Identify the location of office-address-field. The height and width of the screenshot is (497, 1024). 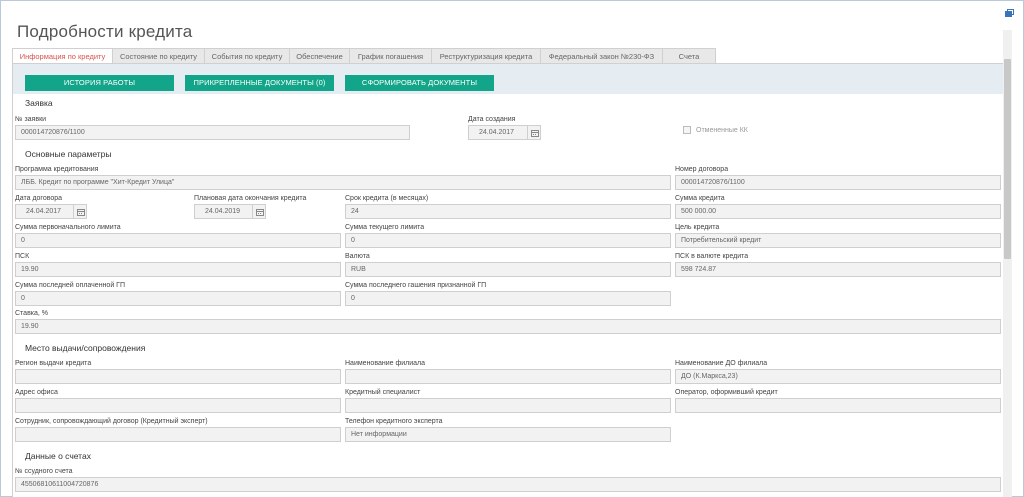
(178, 405).